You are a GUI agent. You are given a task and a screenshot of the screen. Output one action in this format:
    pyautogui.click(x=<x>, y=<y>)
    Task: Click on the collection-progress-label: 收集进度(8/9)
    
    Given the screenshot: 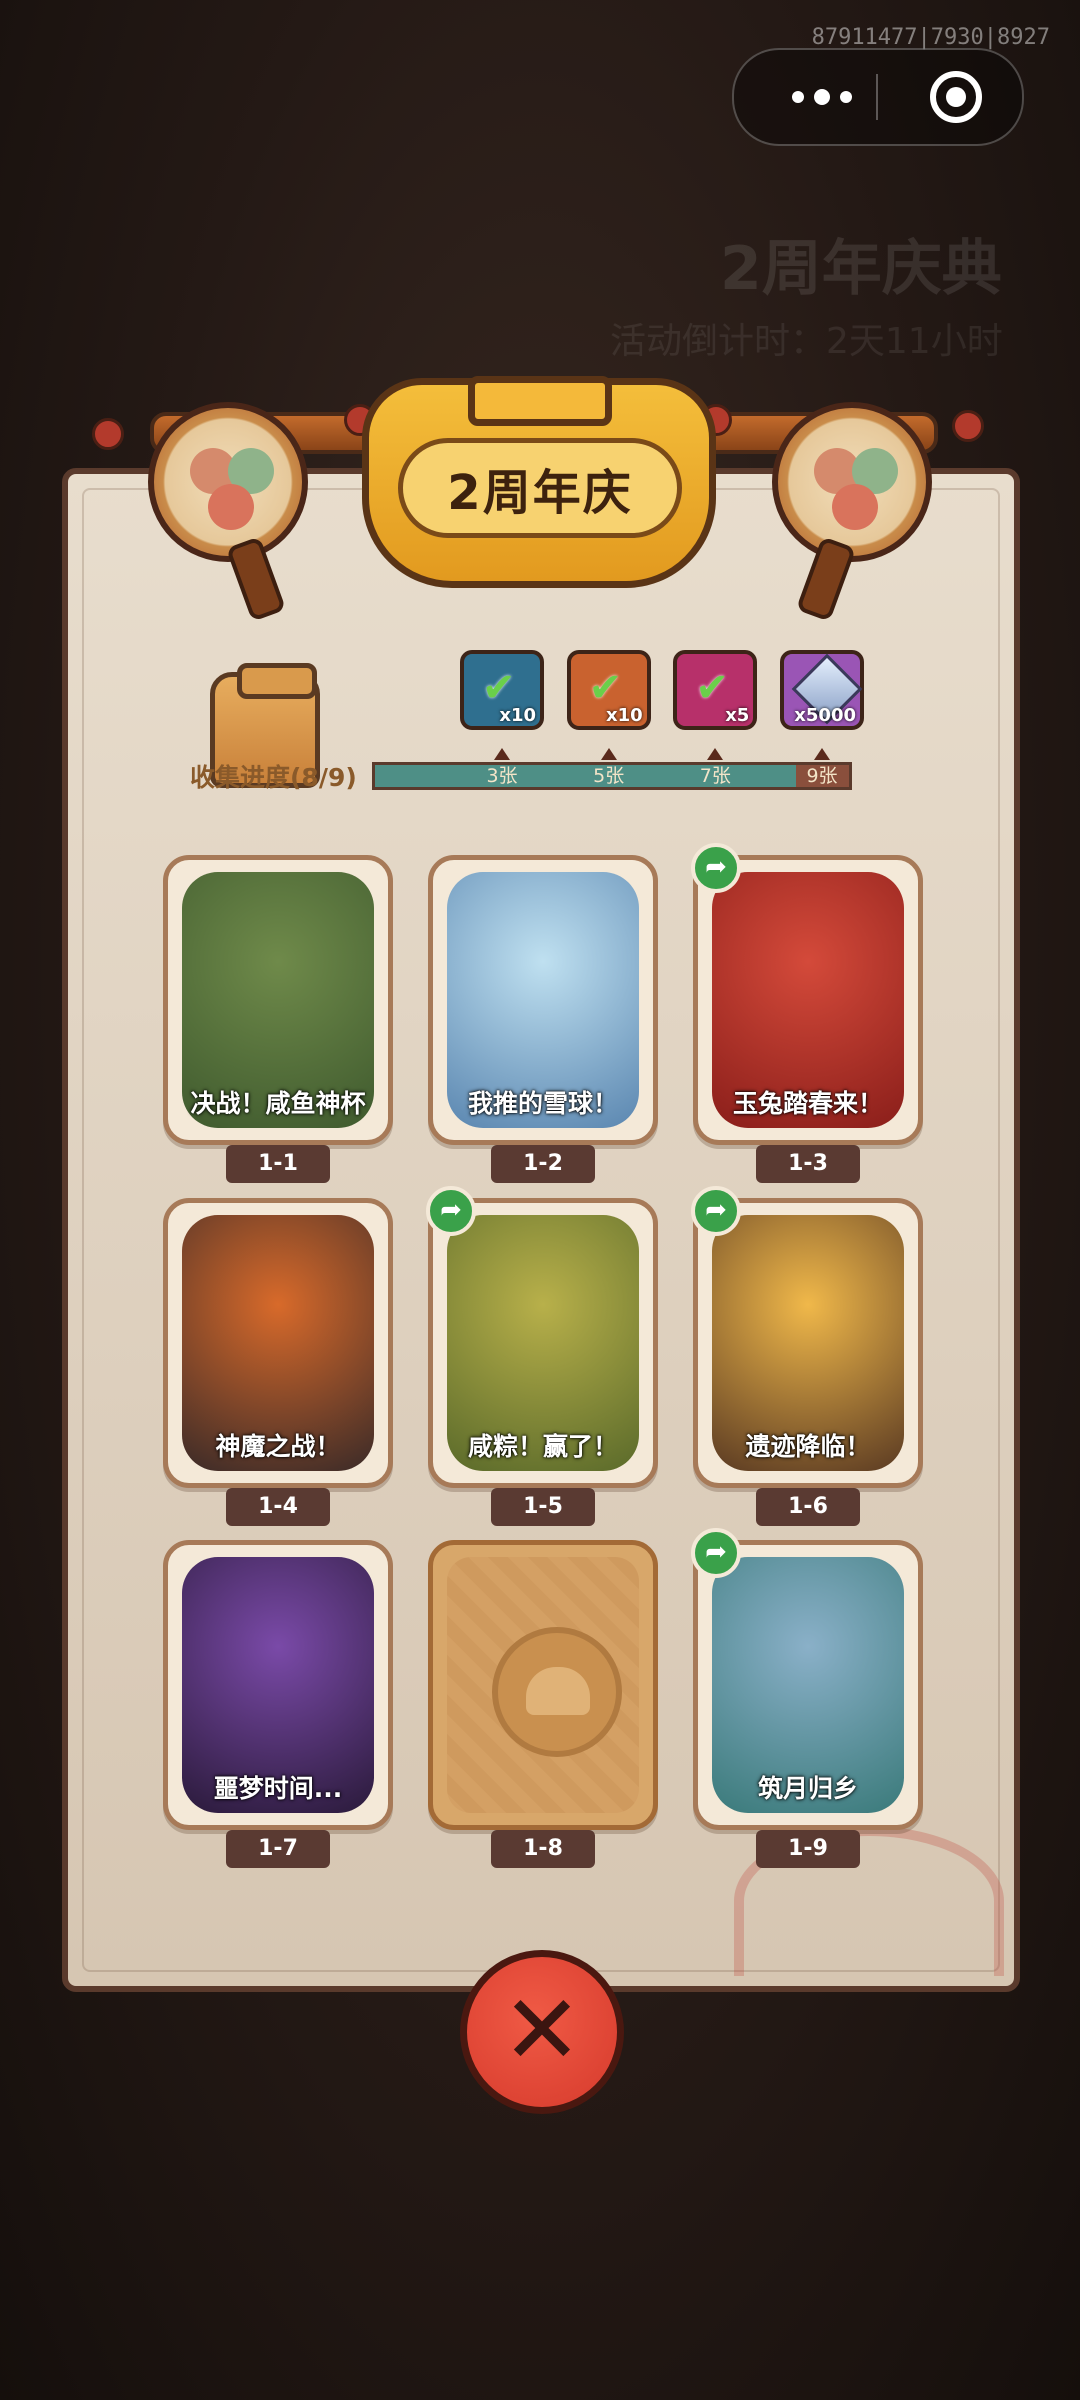 What is the action you would take?
    pyautogui.click(x=273, y=777)
    